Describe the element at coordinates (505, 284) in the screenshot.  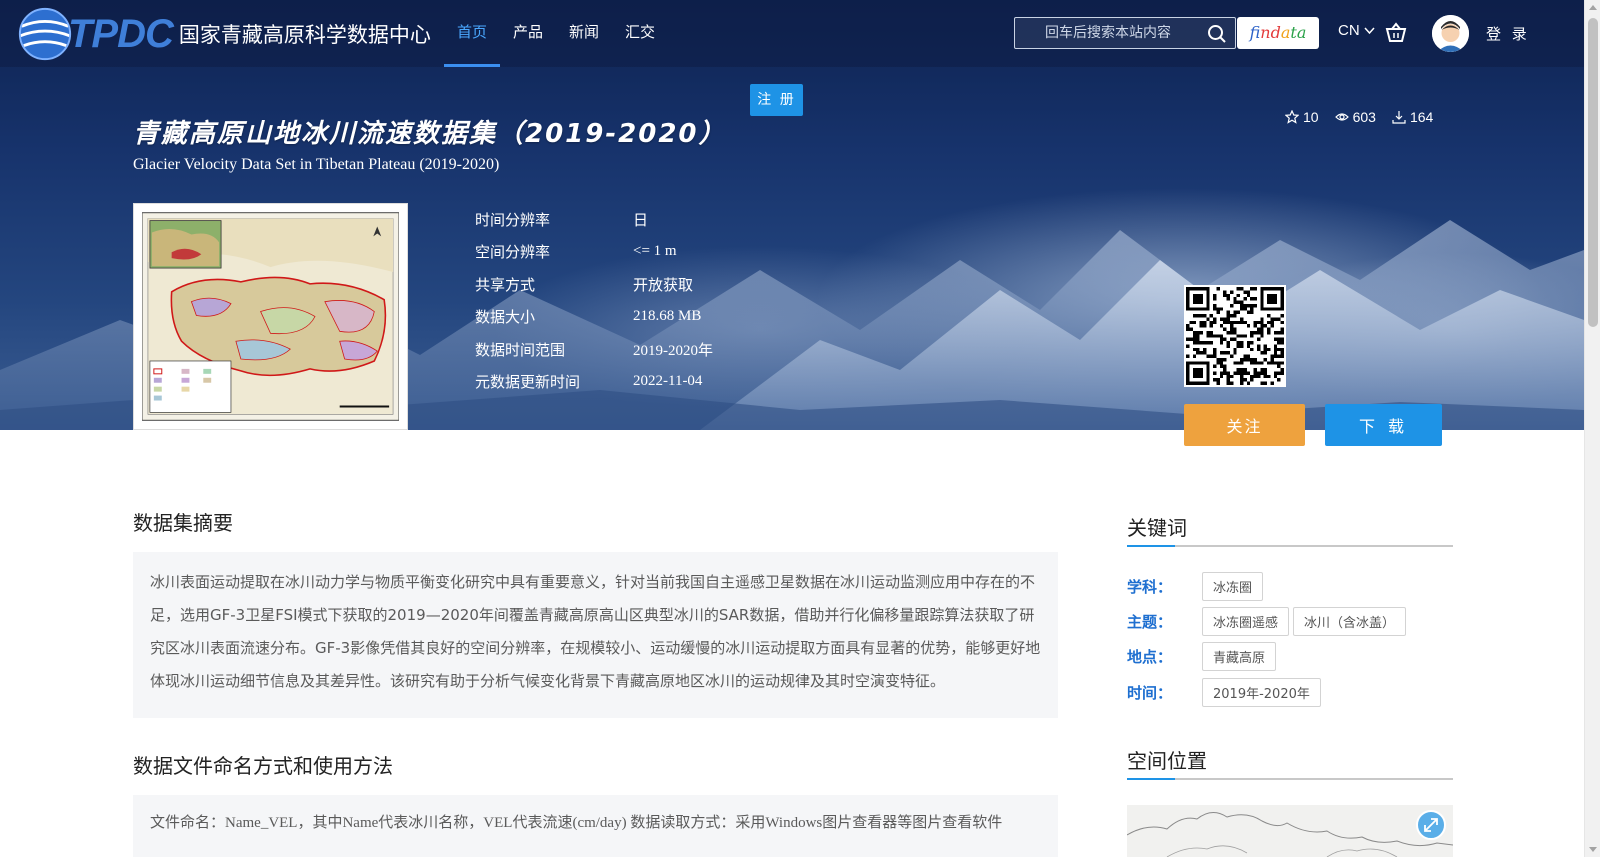
I see `meta-label: 共享方式` at that location.